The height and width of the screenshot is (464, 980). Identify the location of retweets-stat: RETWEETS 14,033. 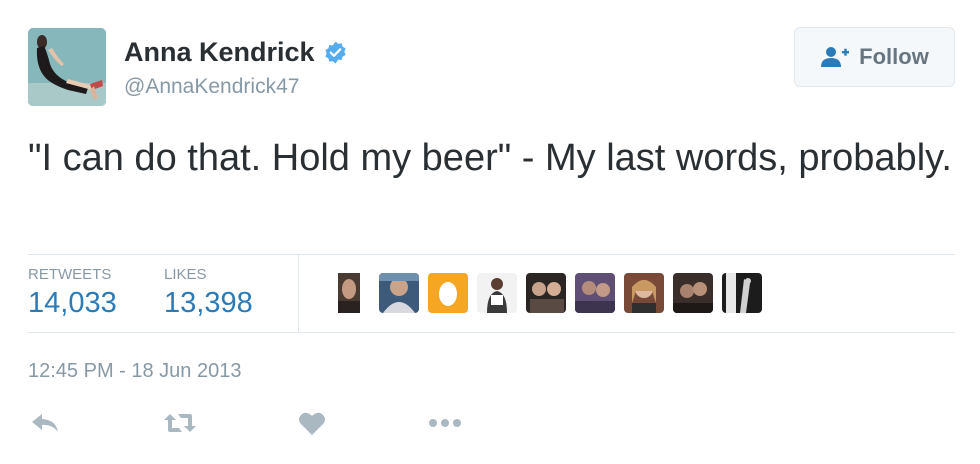
(72, 293).